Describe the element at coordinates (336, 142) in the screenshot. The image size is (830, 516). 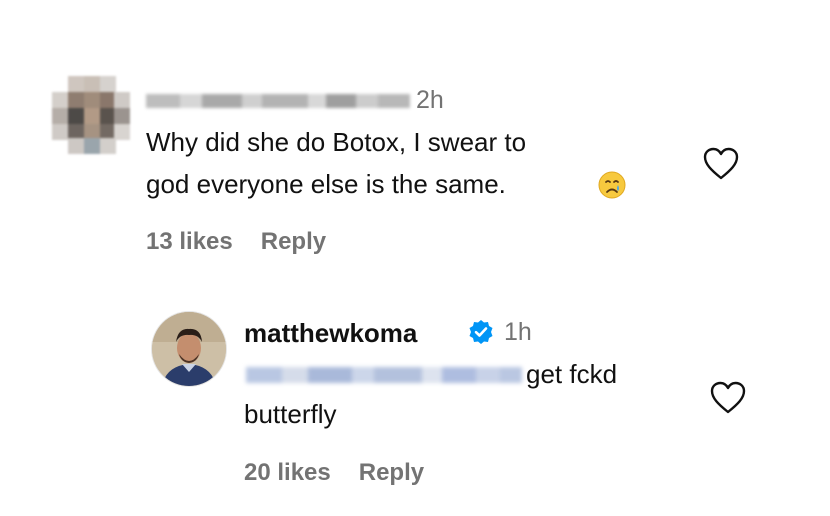
I see `comment-text-line1: Why did she do Botox, I swear to` at that location.